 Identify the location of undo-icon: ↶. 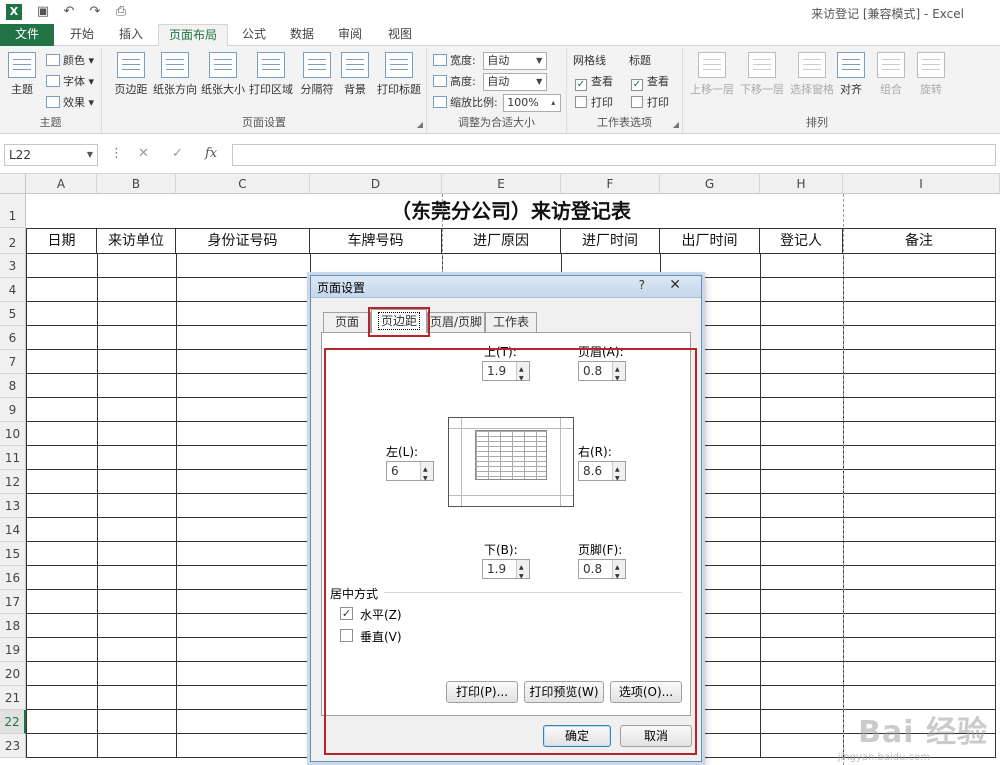
(69, 12).